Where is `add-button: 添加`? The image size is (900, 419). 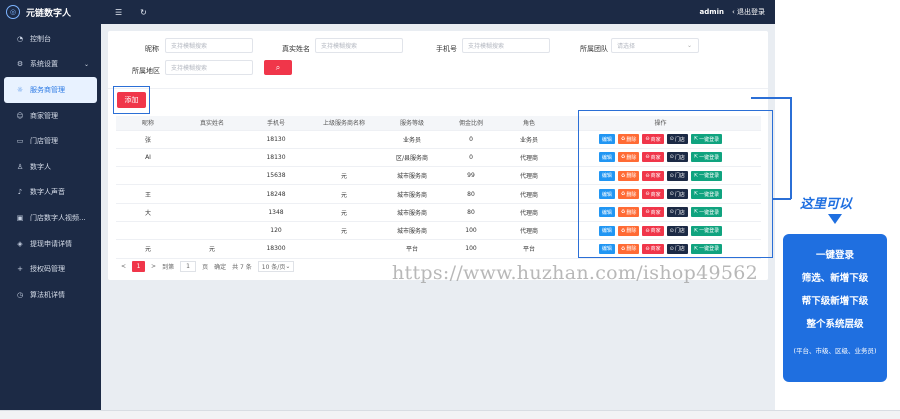
add-button: 添加 is located at coordinates (131, 100).